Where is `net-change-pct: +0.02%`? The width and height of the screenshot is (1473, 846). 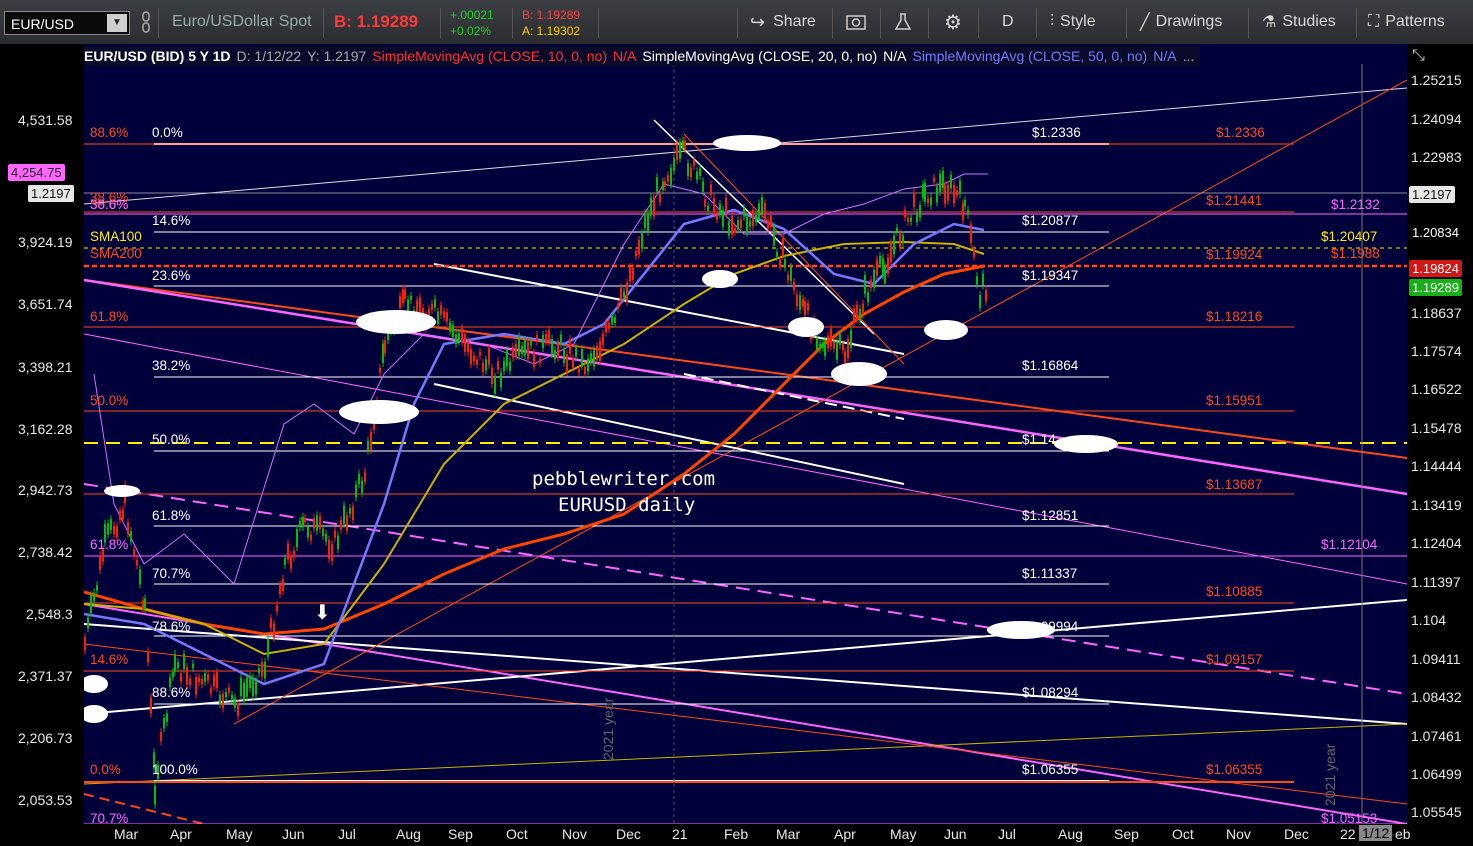
net-change-pct: +0.02% is located at coordinates (471, 31).